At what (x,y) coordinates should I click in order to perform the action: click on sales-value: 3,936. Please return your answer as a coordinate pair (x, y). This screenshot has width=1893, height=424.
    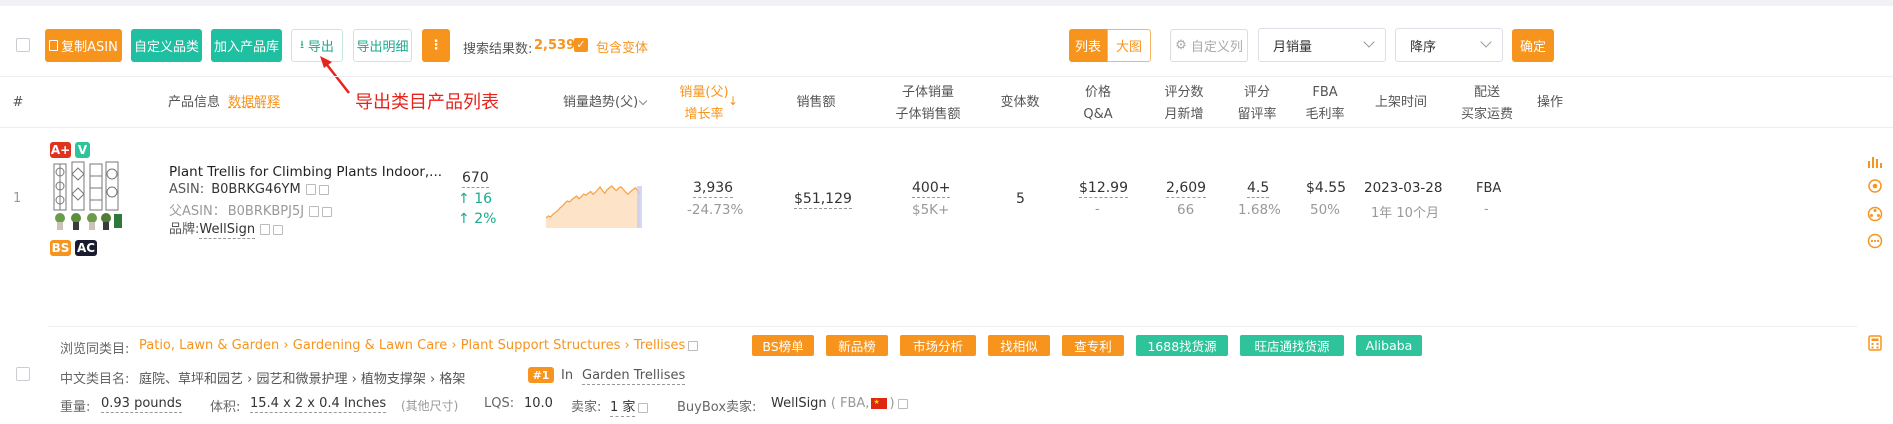
    Looking at the image, I should click on (713, 189).